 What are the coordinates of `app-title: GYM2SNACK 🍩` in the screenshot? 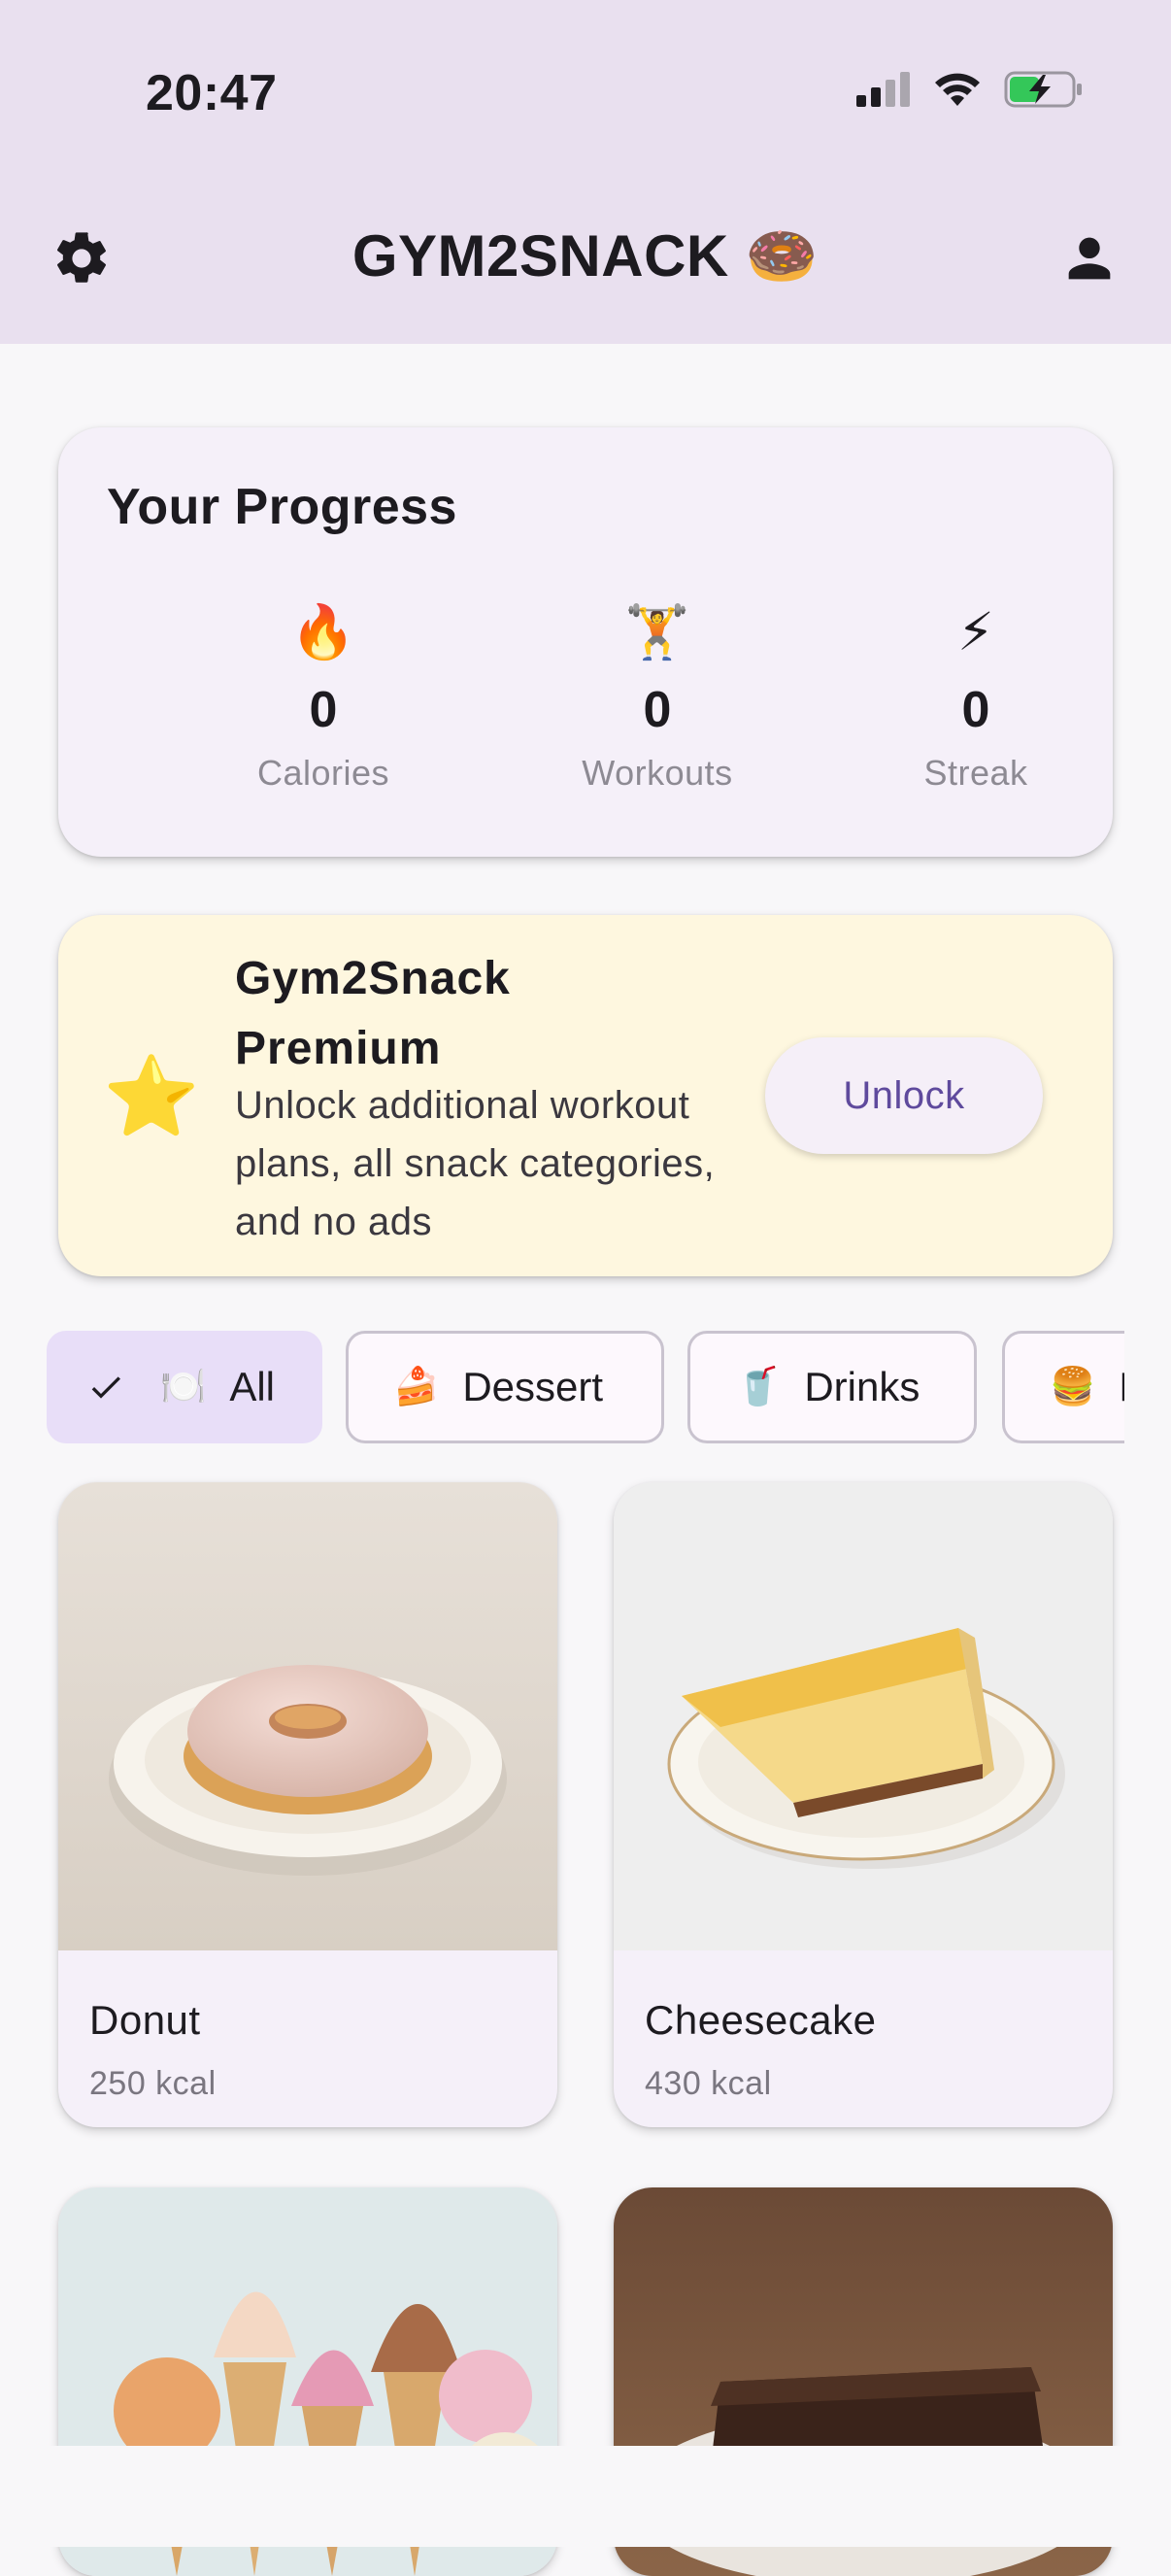 It's located at (585, 255).